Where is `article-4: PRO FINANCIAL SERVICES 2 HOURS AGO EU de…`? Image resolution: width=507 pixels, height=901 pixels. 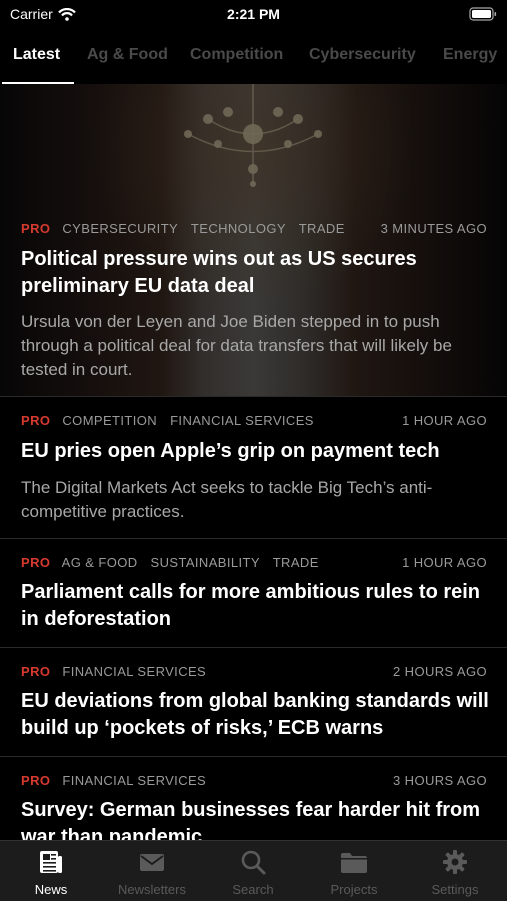
article-4: PRO FINANCIAL SERVICES 2 HOURS AGO EU de… is located at coordinates (253, 702).